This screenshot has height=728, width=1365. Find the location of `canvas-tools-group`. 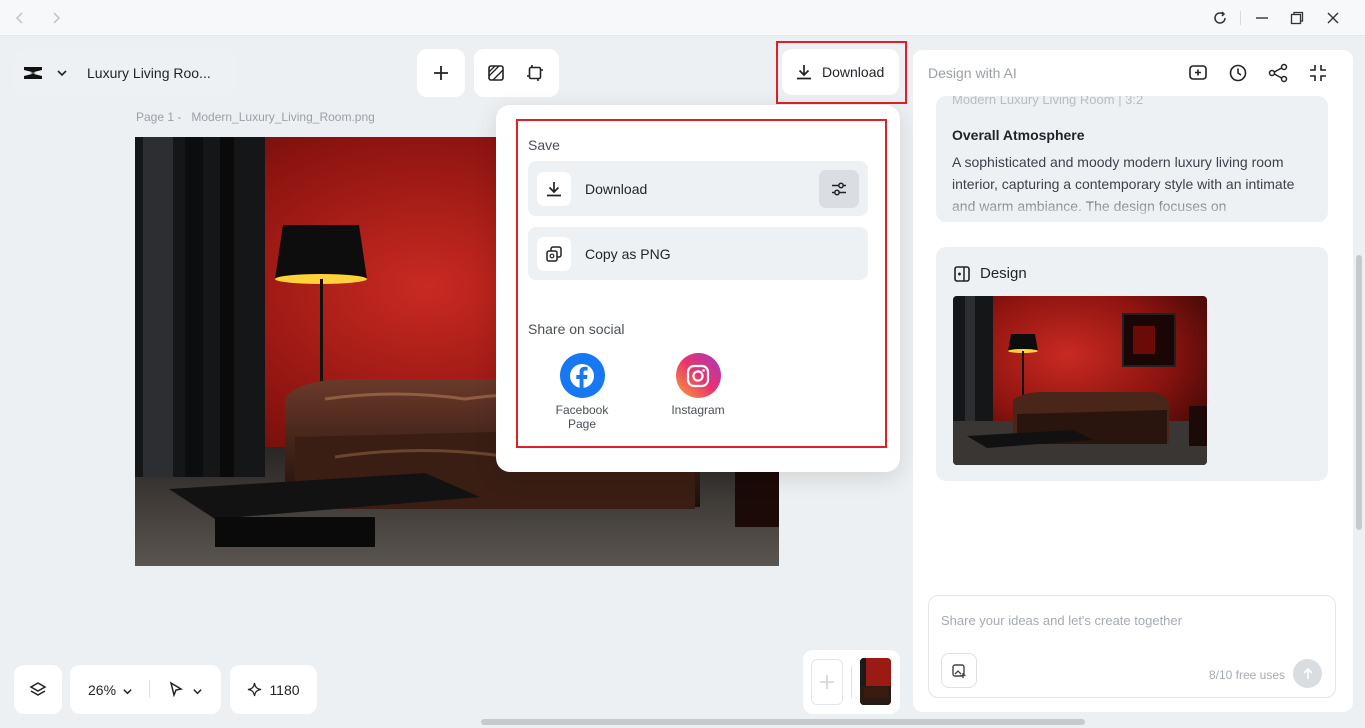

canvas-tools-group is located at coordinates (516, 73).